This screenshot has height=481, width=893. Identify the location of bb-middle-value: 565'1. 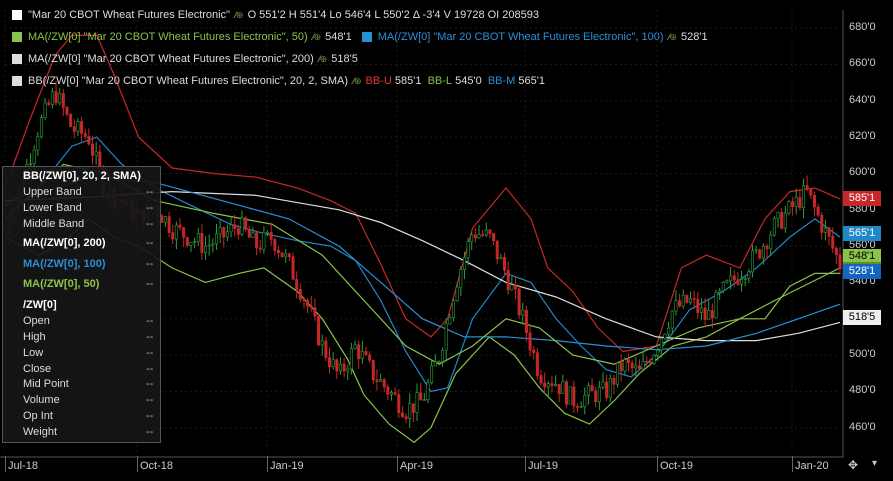
(531, 81).